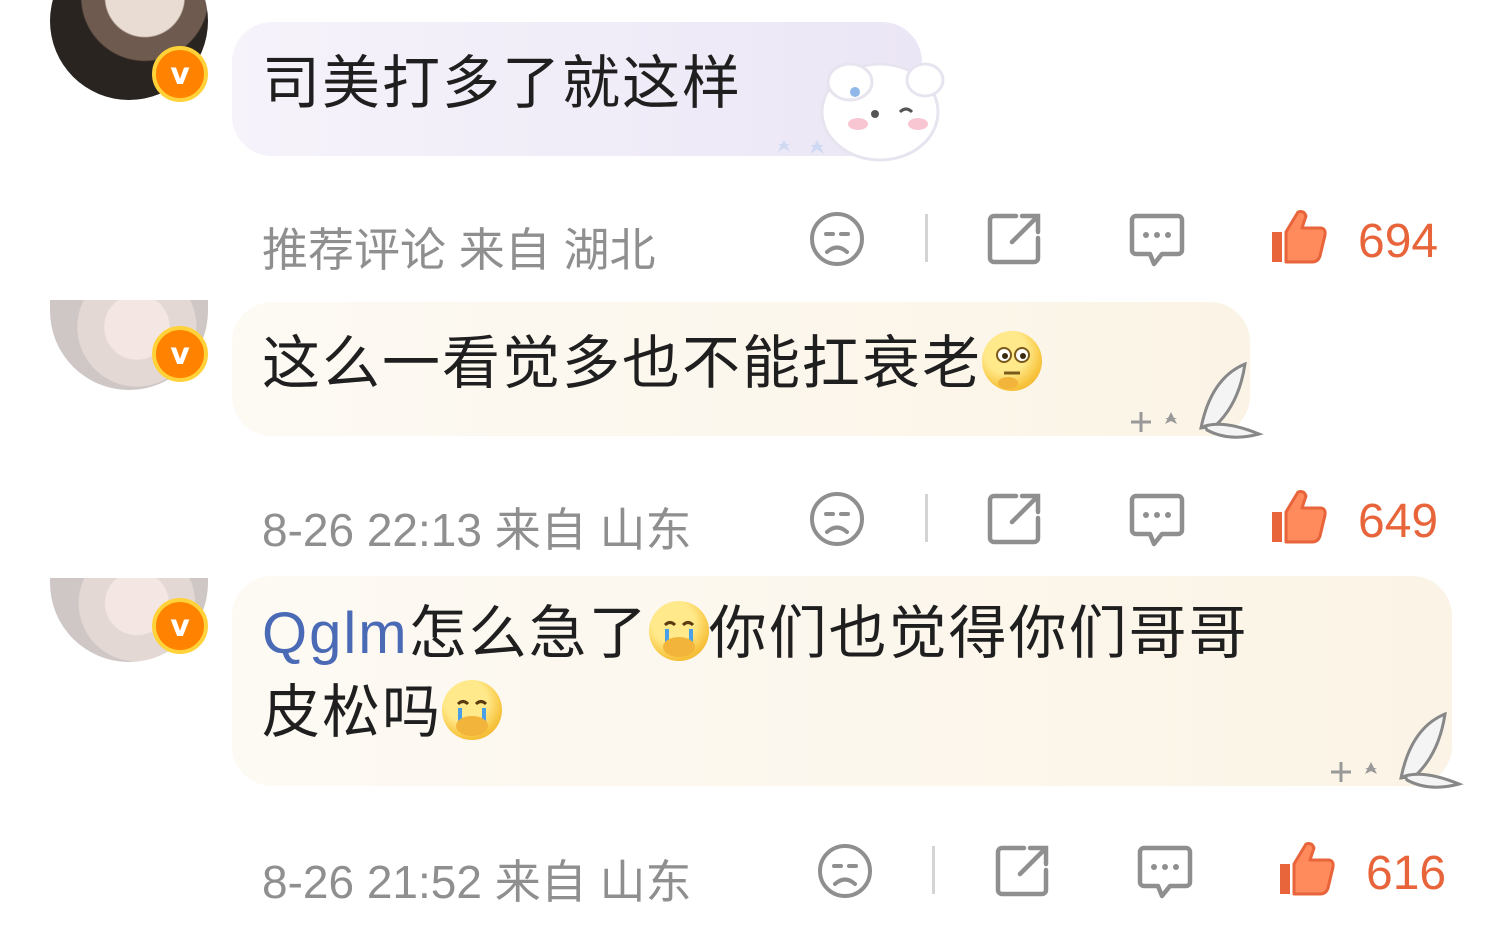  Describe the element at coordinates (622, 363) in the screenshot. I see `comment-text-content: 这么一看觉多也不能扛衰老` at that location.